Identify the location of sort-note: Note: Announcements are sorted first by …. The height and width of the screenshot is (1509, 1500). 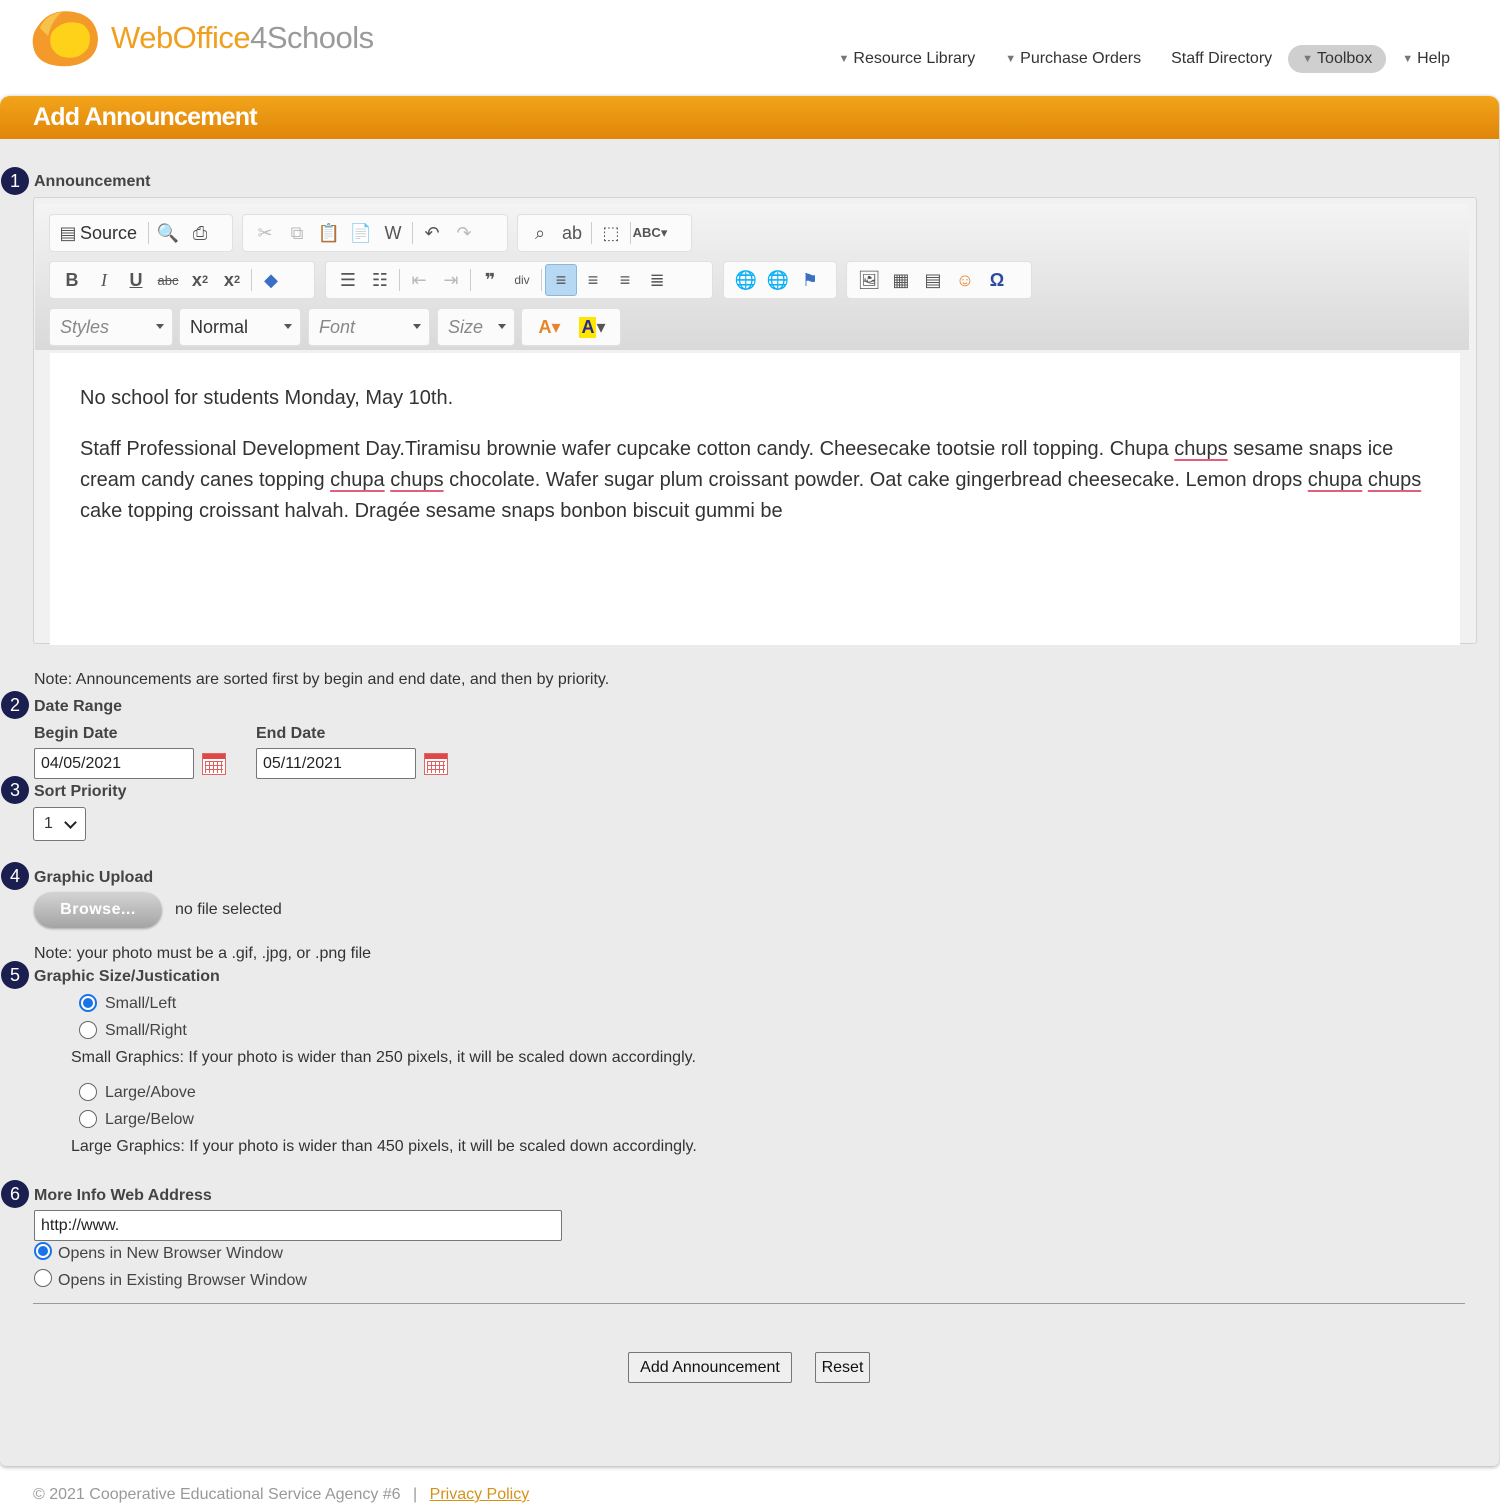
(322, 679).